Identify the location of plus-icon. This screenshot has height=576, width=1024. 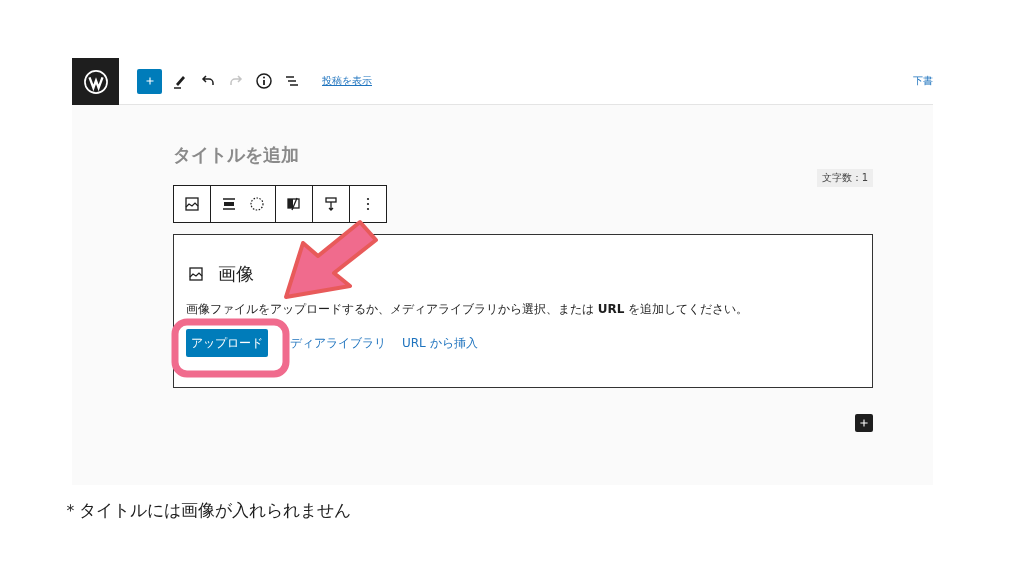
(864, 423).